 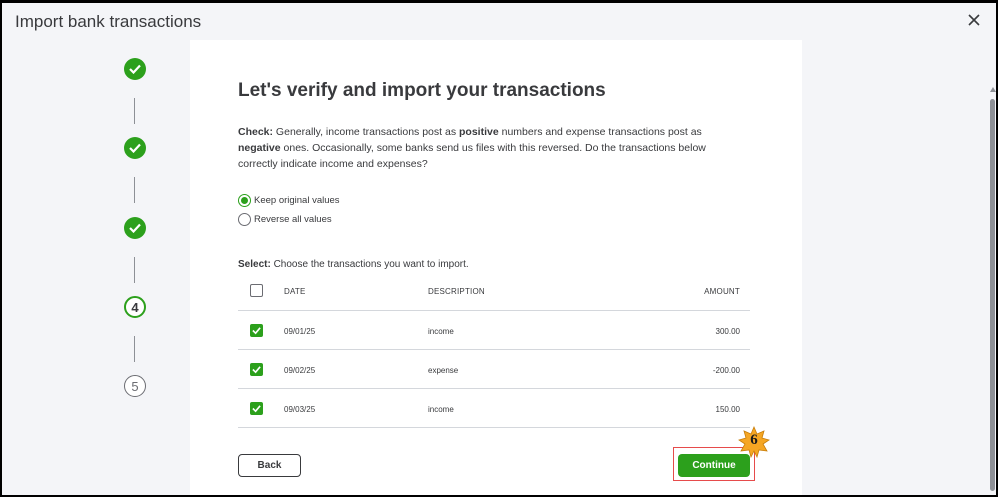 What do you see at coordinates (366, 132) in the screenshot?
I see `check-text-1: Generally, income transactions post as` at bounding box center [366, 132].